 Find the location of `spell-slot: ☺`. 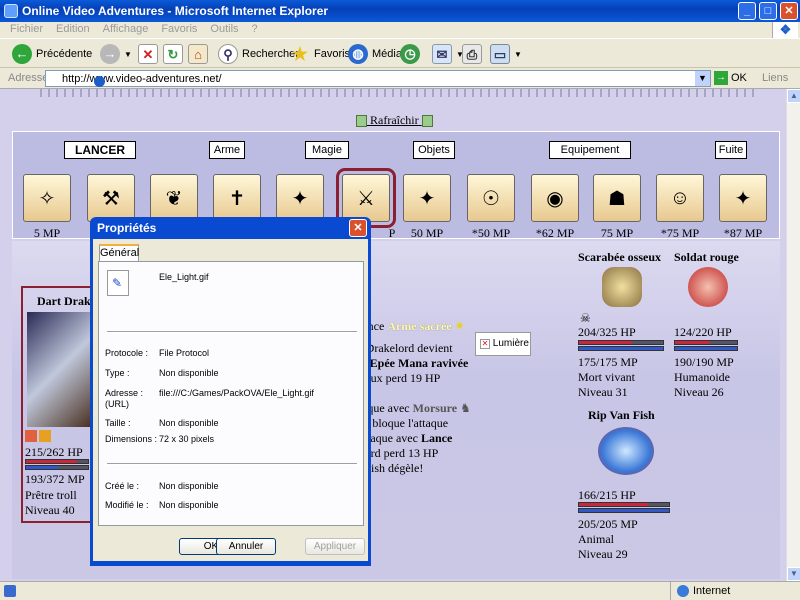

spell-slot: ☺ is located at coordinates (680, 198).